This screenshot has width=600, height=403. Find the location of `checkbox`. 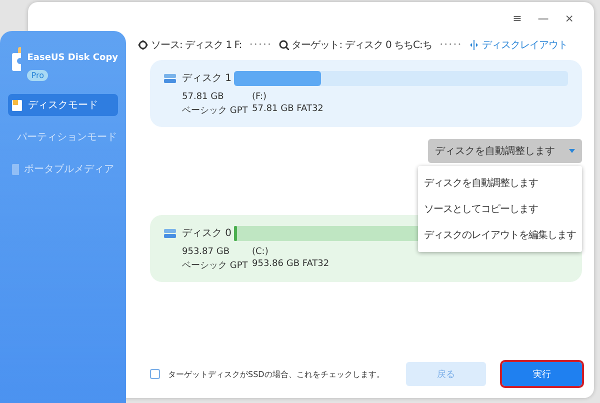

checkbox is located at coordinates (155, 374).